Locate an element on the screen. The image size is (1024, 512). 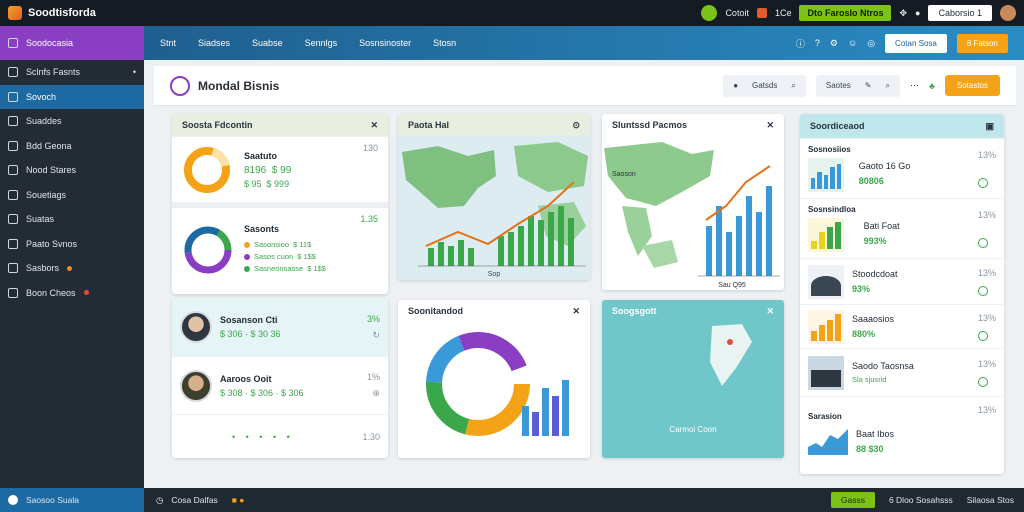
sidebar-item-2: Suaddes is located at coordinates (72, 121).